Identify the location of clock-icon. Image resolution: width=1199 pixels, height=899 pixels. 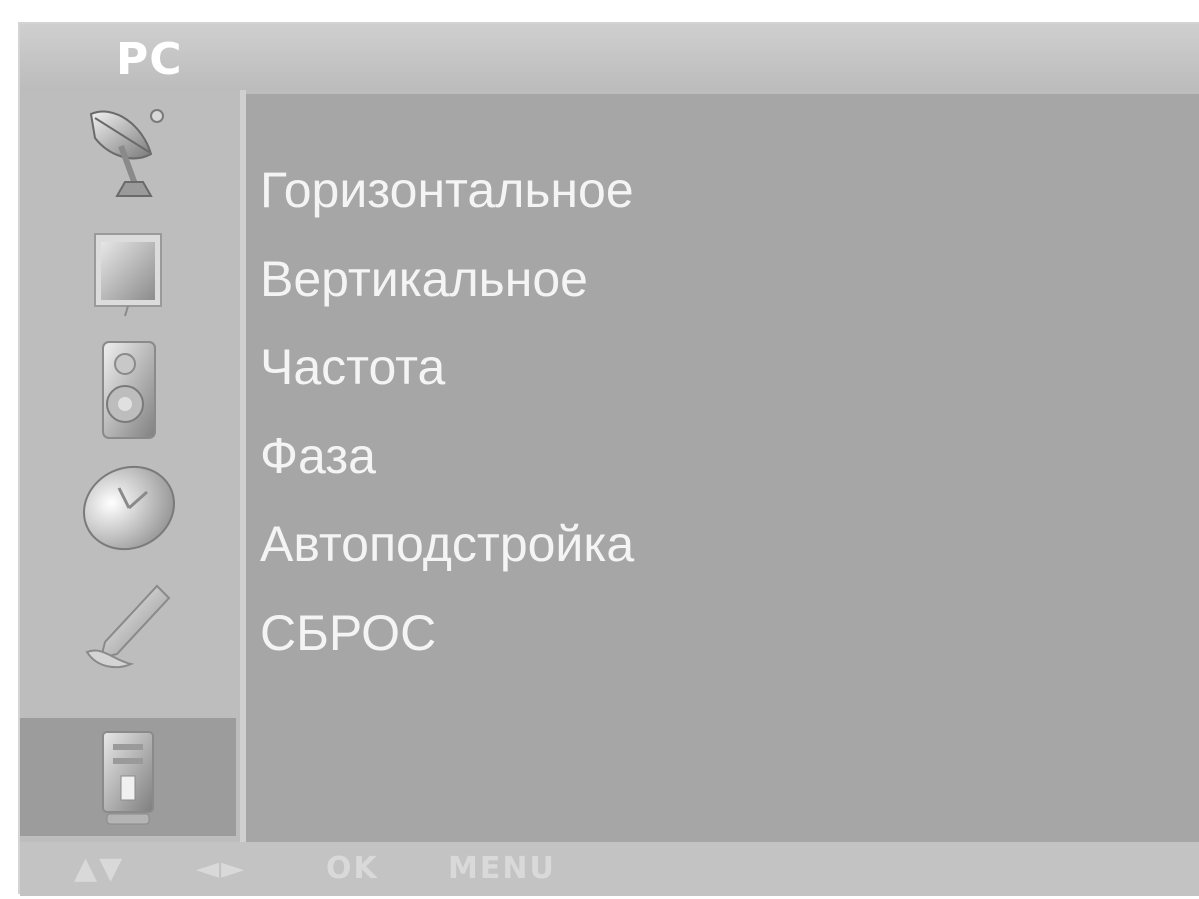
(129, 508).